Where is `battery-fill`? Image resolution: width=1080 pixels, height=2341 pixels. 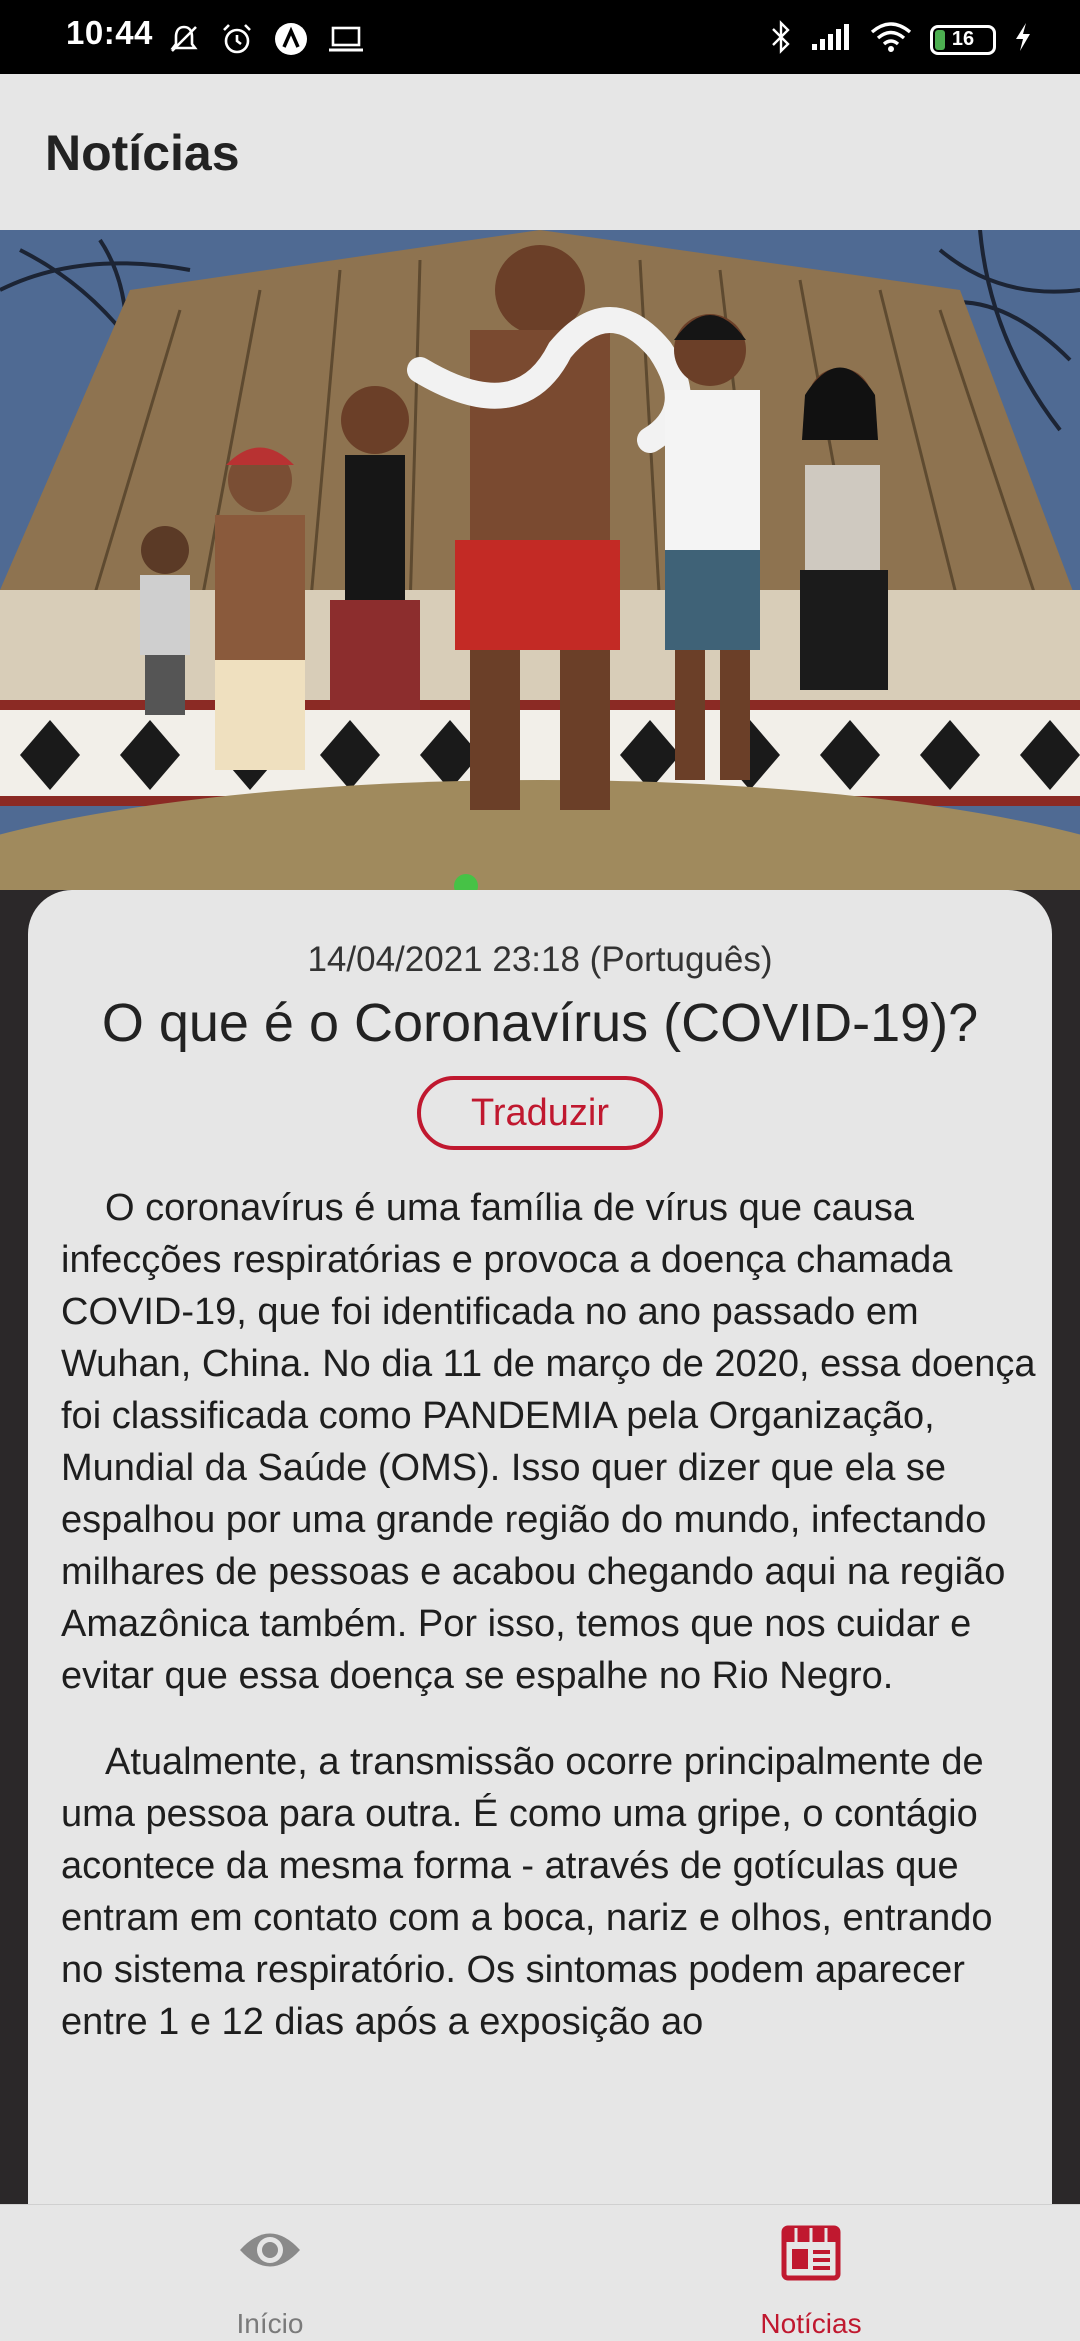
battery-fill is located at coordinates (940, 39).